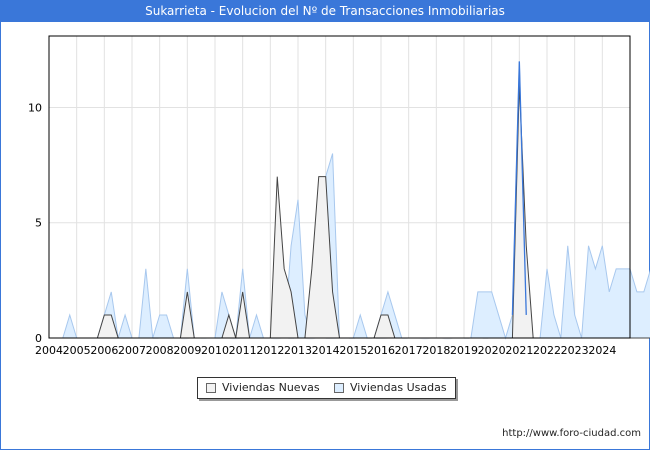 The height and width of the screenshot is (450, 650). I want to click on x-tick-label: 2023, so click(575, 350).